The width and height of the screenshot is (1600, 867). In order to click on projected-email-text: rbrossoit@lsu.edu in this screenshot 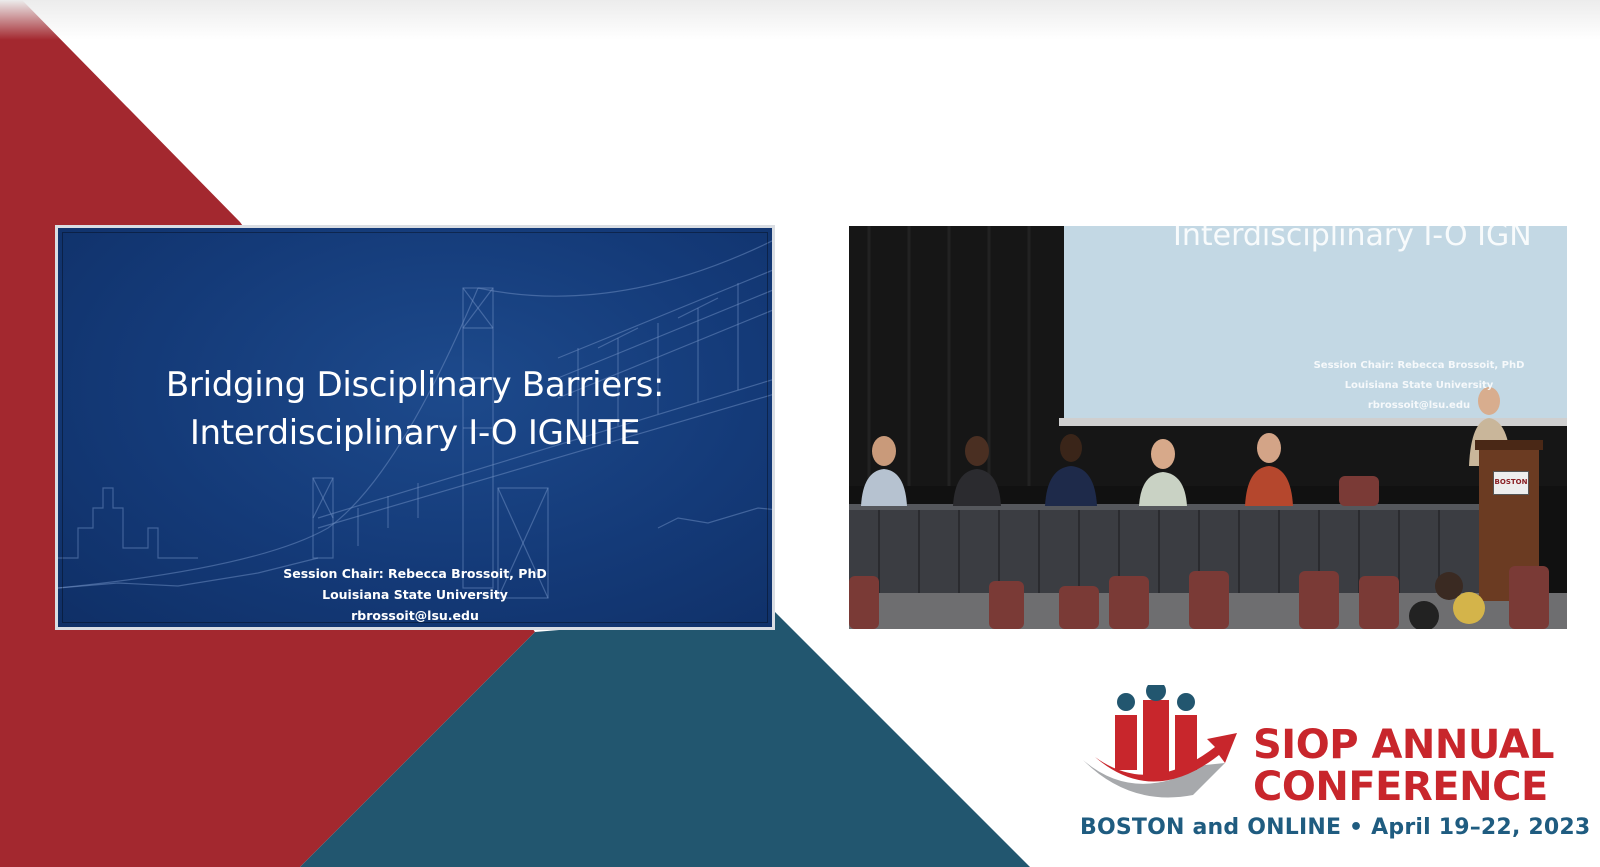, I will do `click(1419, 405)`.